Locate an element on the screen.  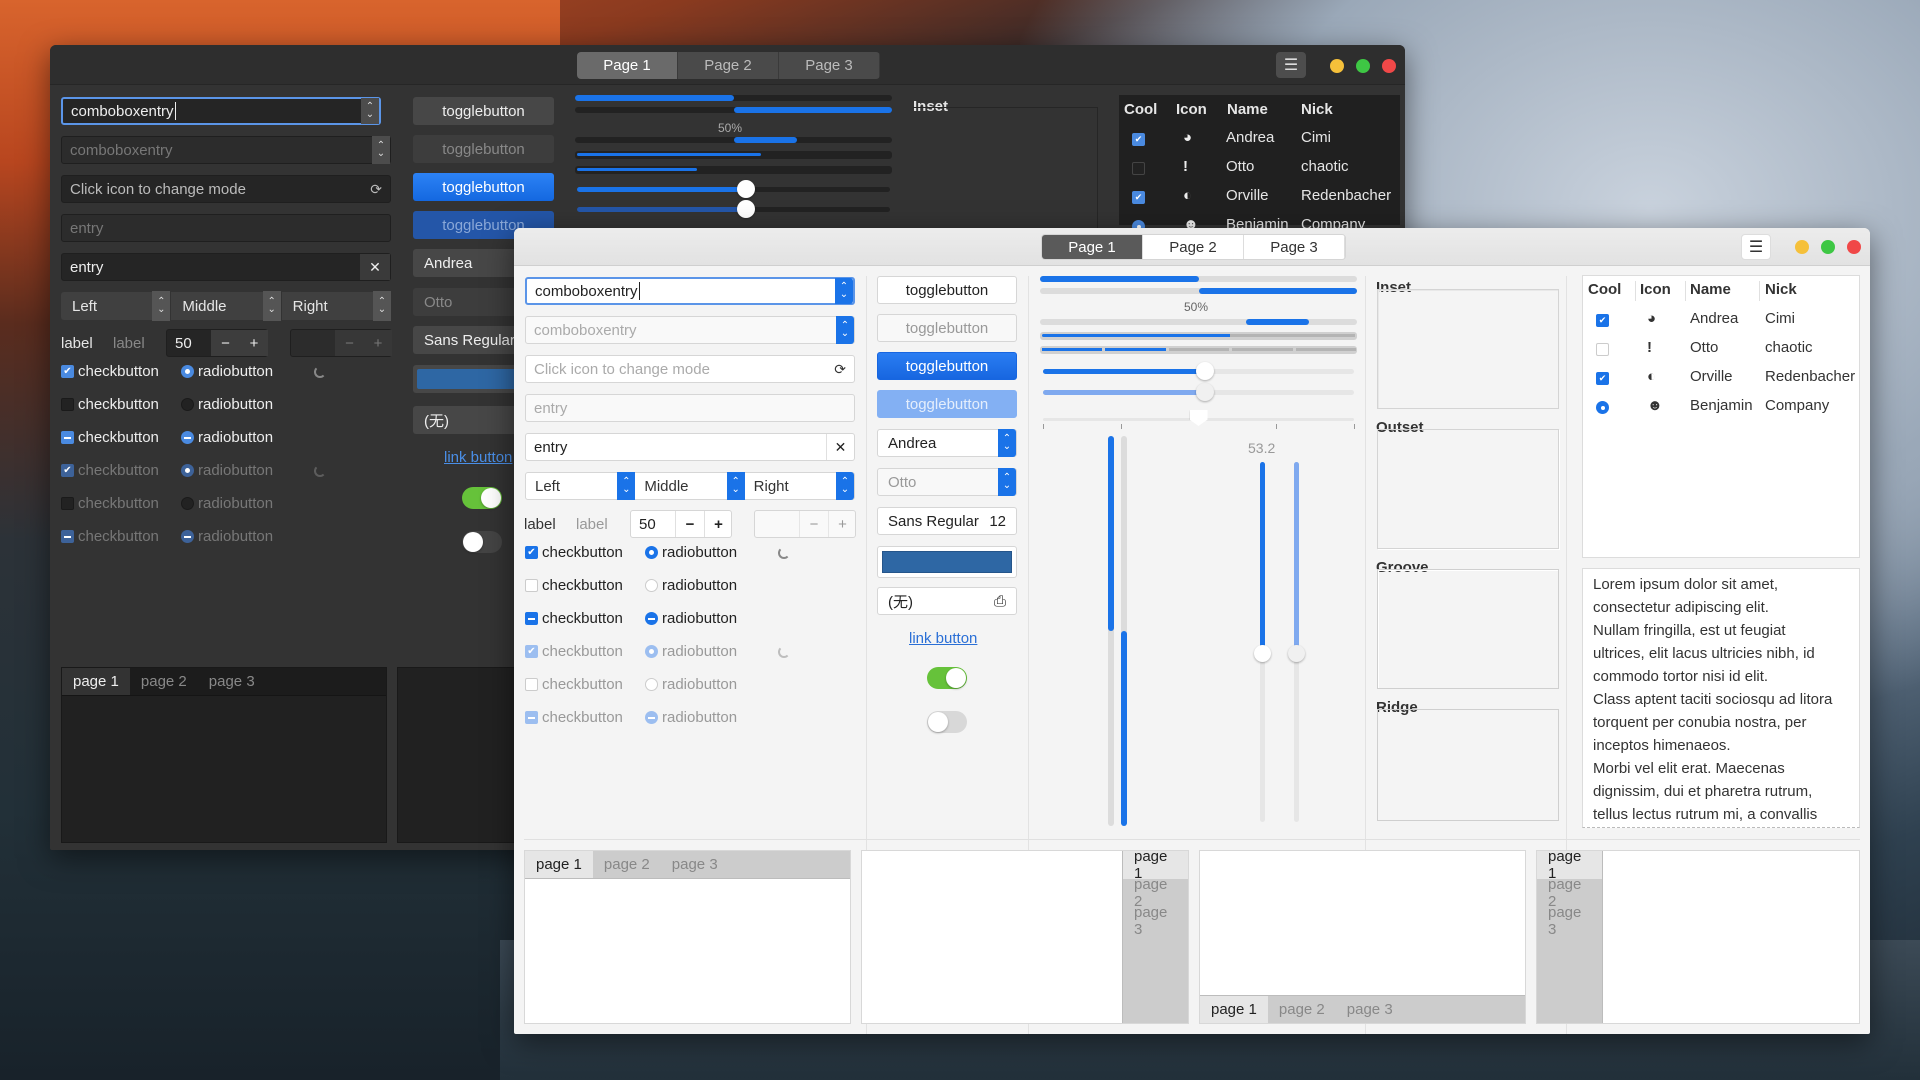
combobox-entry-disabled: comboboxentry ⌃ ⌄ is located at coordinates (690, 330).